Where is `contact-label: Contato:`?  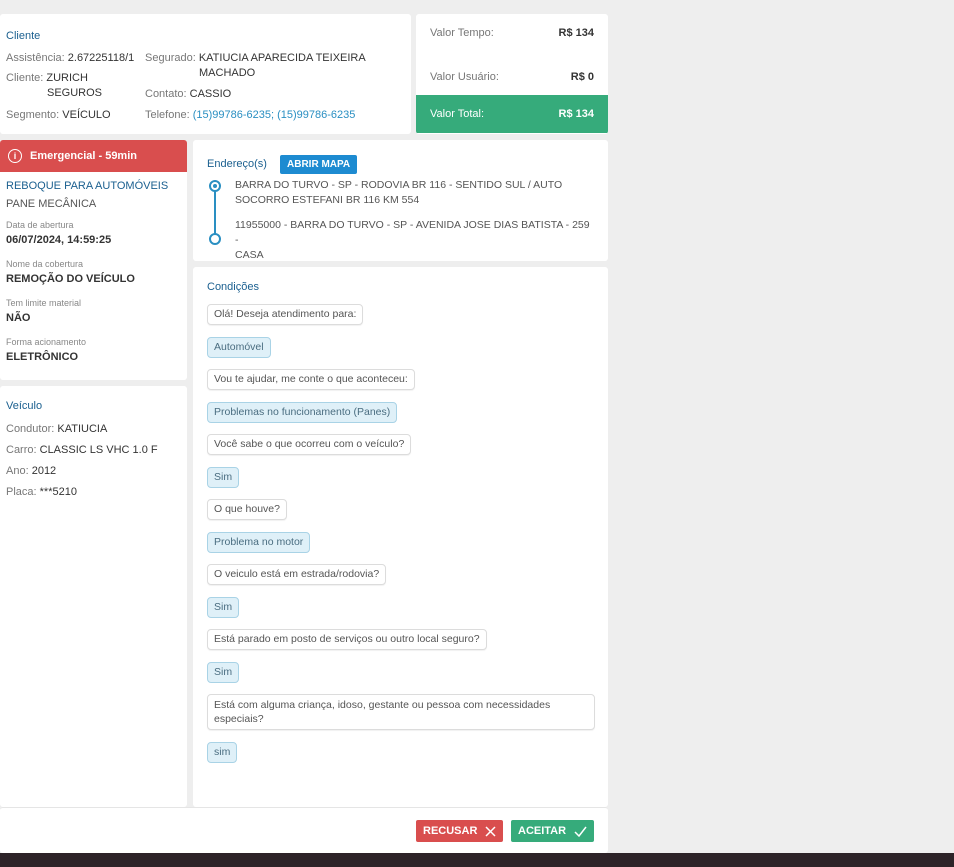
contact-label: Contato: is located at coordinates (166, 94).